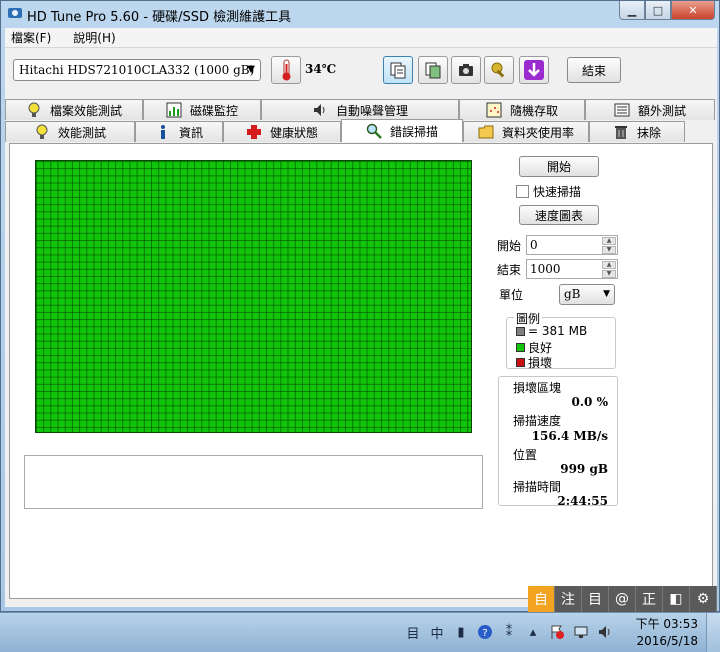 The width and height of the screenshot is (720, 652). Describe the element at coordinates (661, 110) in the screenshot. I see `tab-label: 額外測試` at that location.